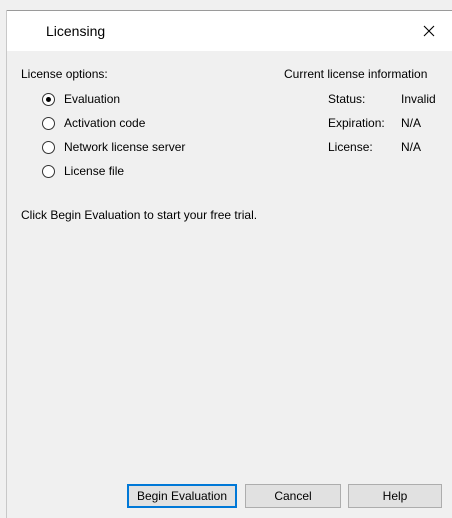 This screenshot has height=518, width=452. I want to click on radio-label: Activation code, so click(105, 123).